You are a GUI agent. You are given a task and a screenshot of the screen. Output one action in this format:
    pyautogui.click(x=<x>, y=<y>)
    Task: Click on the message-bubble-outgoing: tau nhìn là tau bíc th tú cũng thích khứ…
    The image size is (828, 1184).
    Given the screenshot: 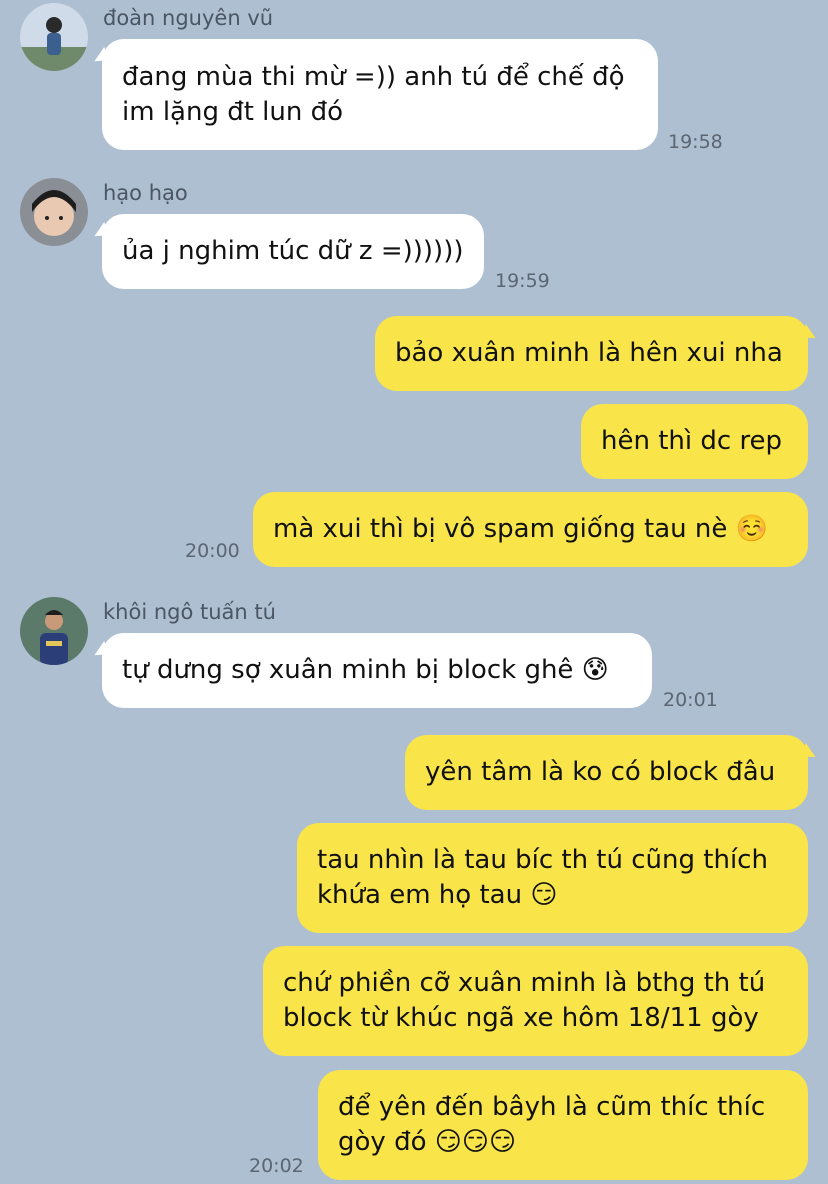 What is the action you would take?
    pyautogui.click(x=552, y=878)
    